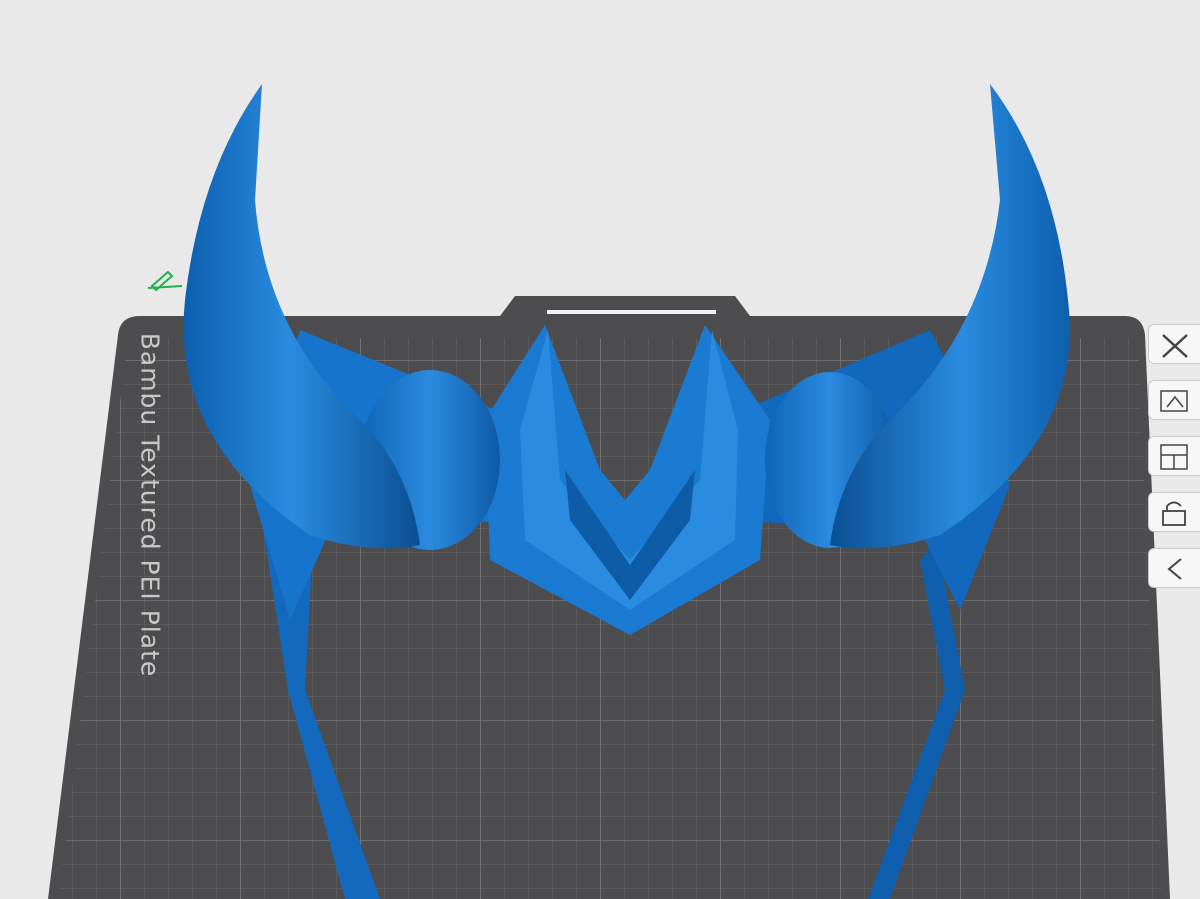 The image size is (1200, 899). I want to click on arrange-button, so click(1174, 456).